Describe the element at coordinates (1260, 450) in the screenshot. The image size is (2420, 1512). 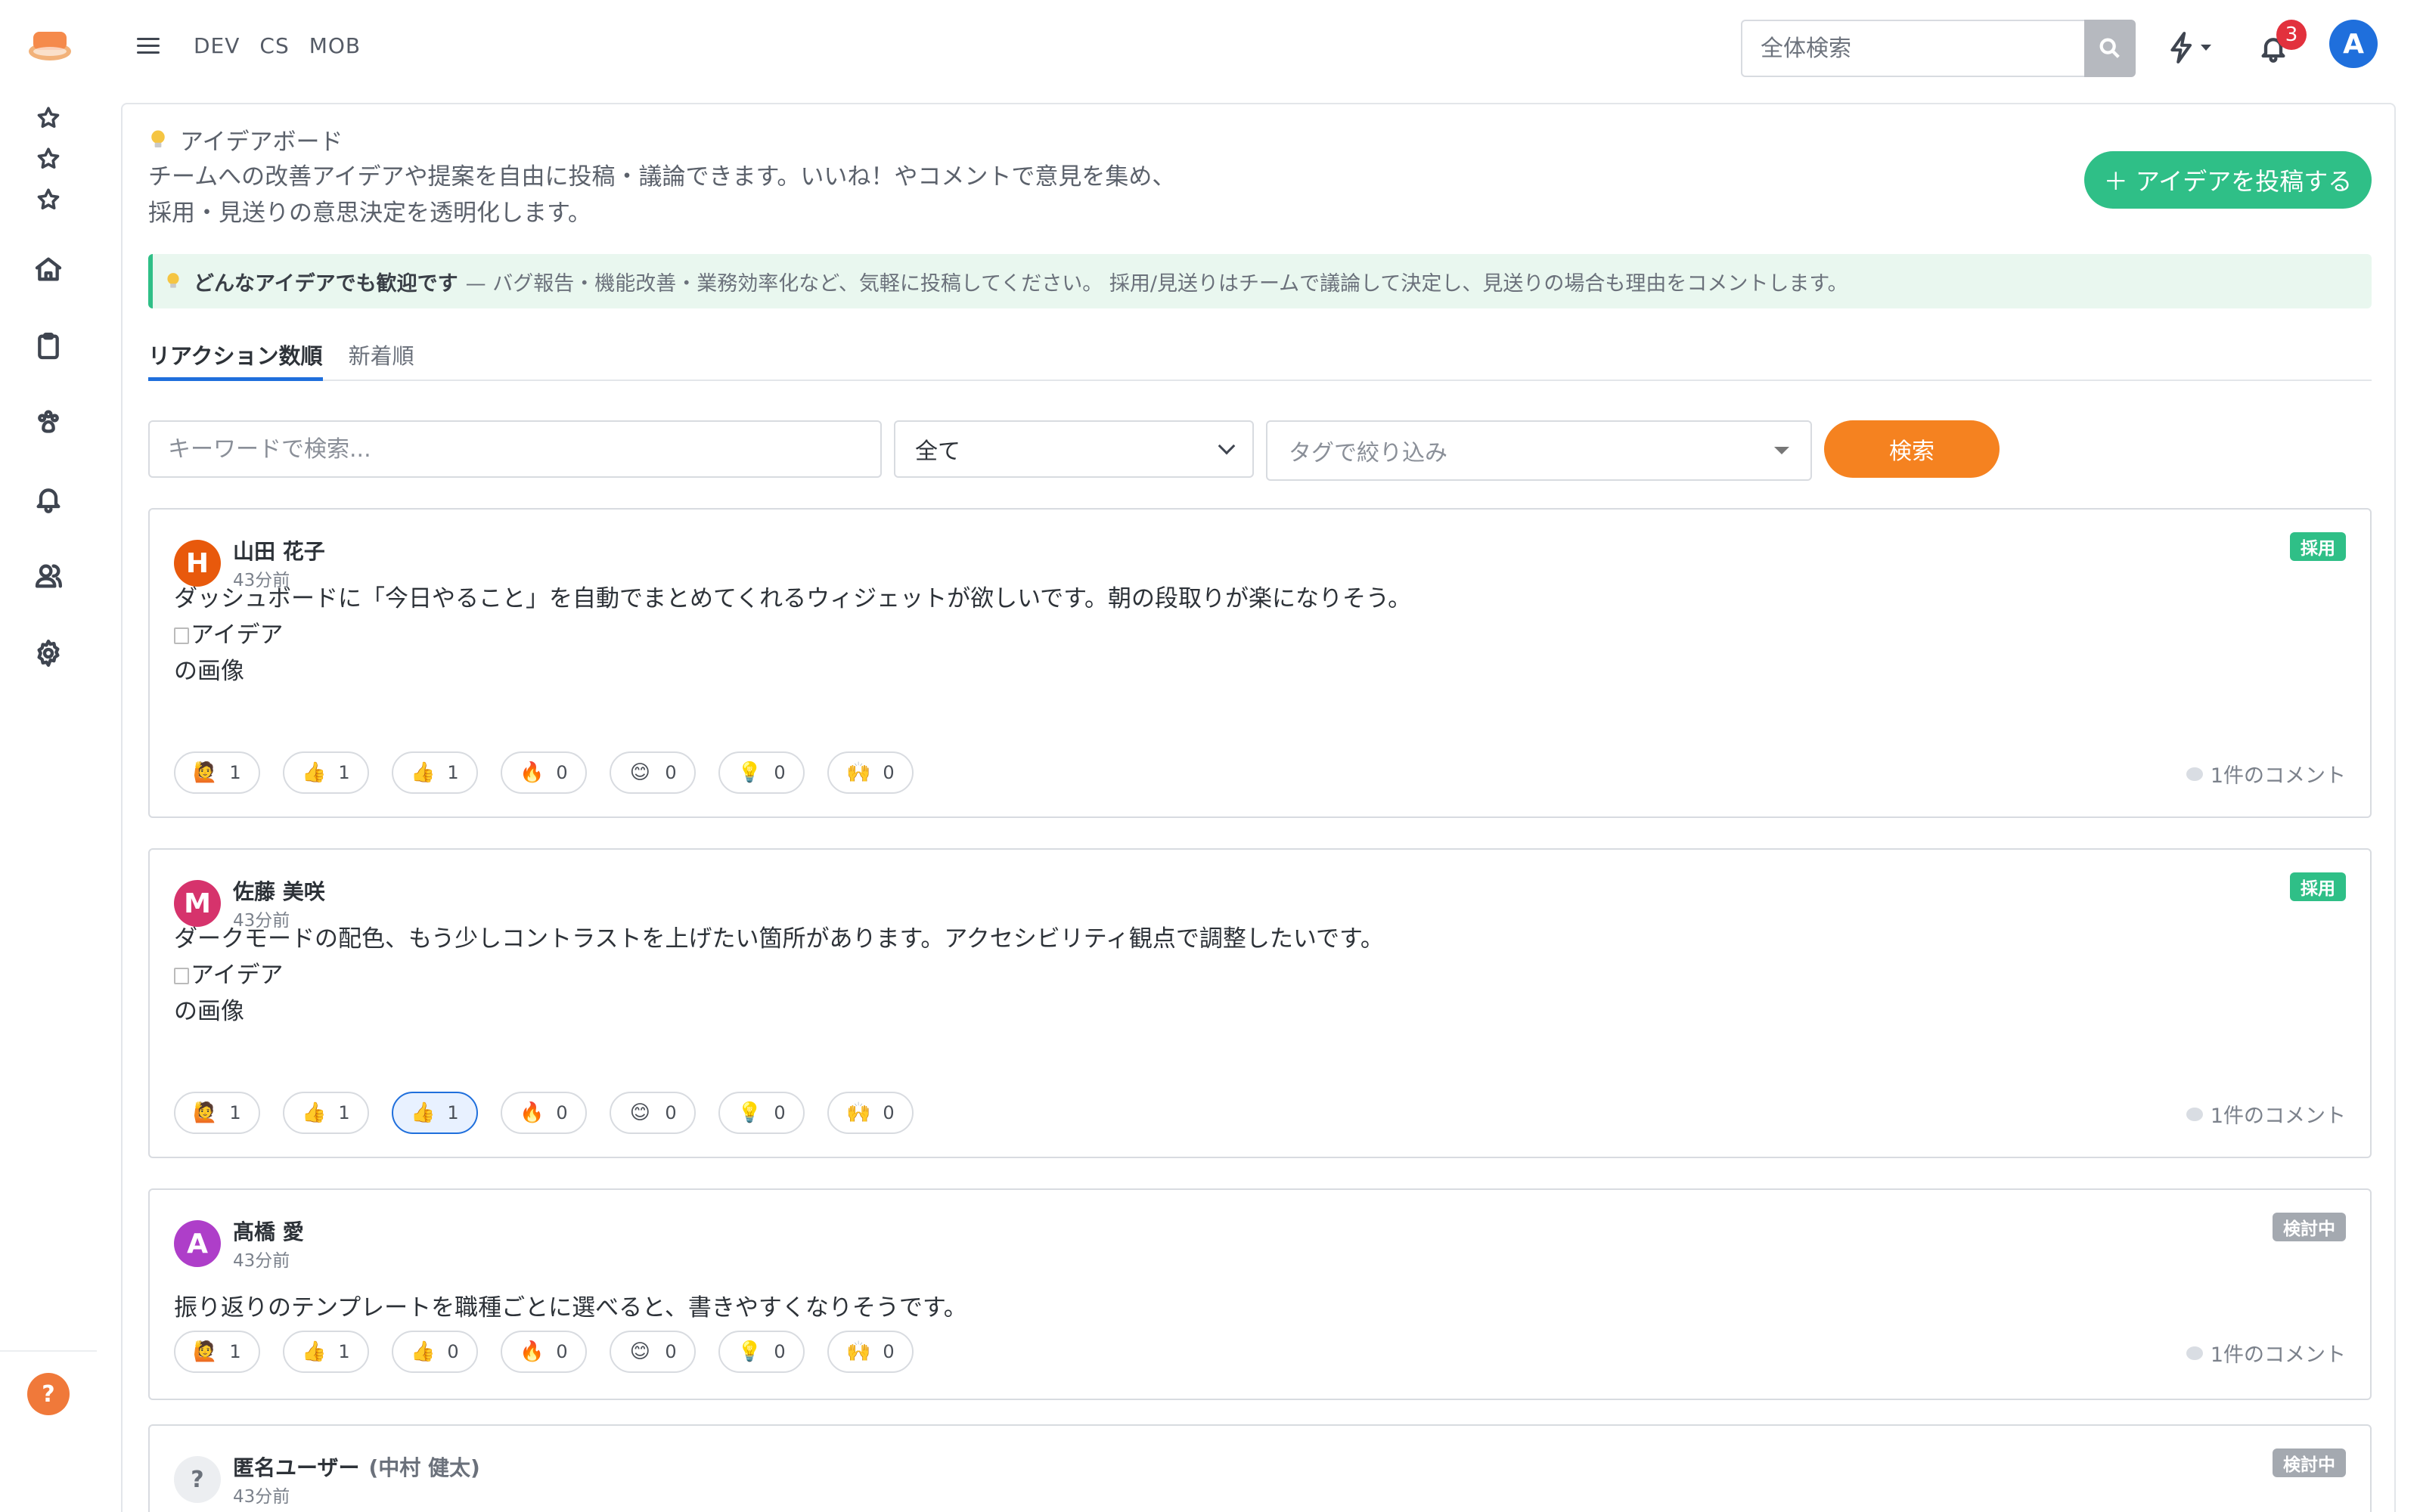
I see `filter-bar: 全て タグで絞り込み 検索` at that location.